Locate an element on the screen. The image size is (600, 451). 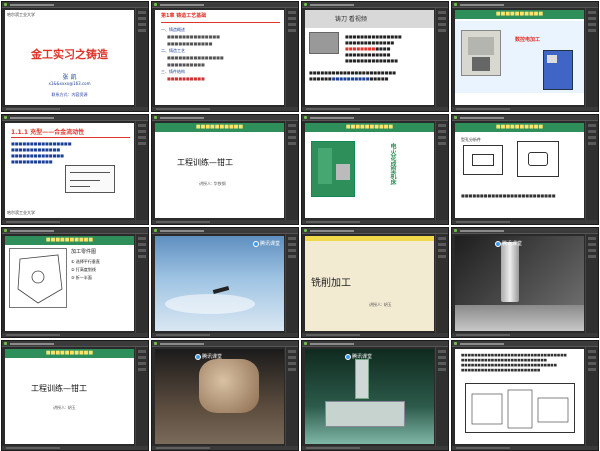
thumbnail-milling-video: 腾讯课堂 is located at coordinates (525, 282).